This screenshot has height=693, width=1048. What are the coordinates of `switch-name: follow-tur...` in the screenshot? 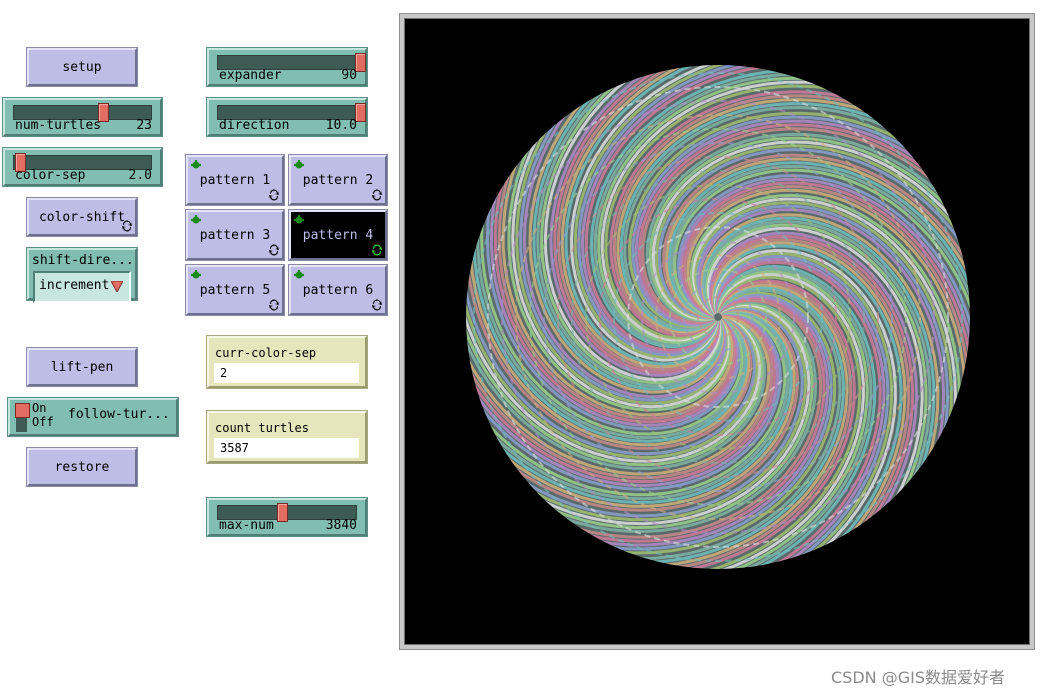 It's located at (119, 414).